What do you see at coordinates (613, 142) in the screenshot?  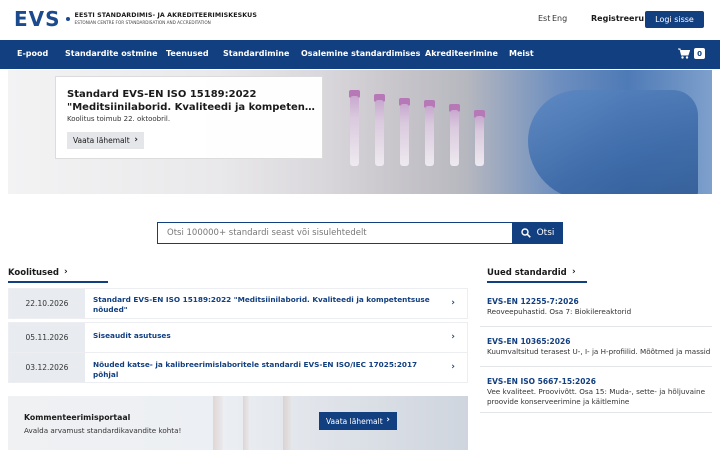 I see `glove-image` at bounding box center [613, 142].